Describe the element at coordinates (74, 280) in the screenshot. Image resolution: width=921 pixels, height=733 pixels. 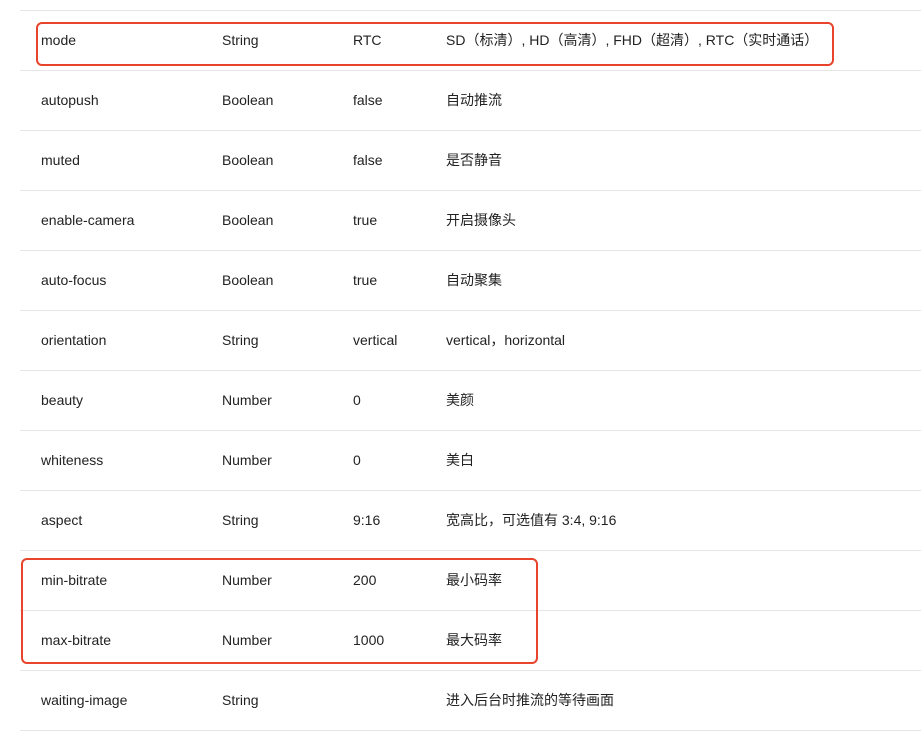
I see `property-name: auto-focus` at that location.